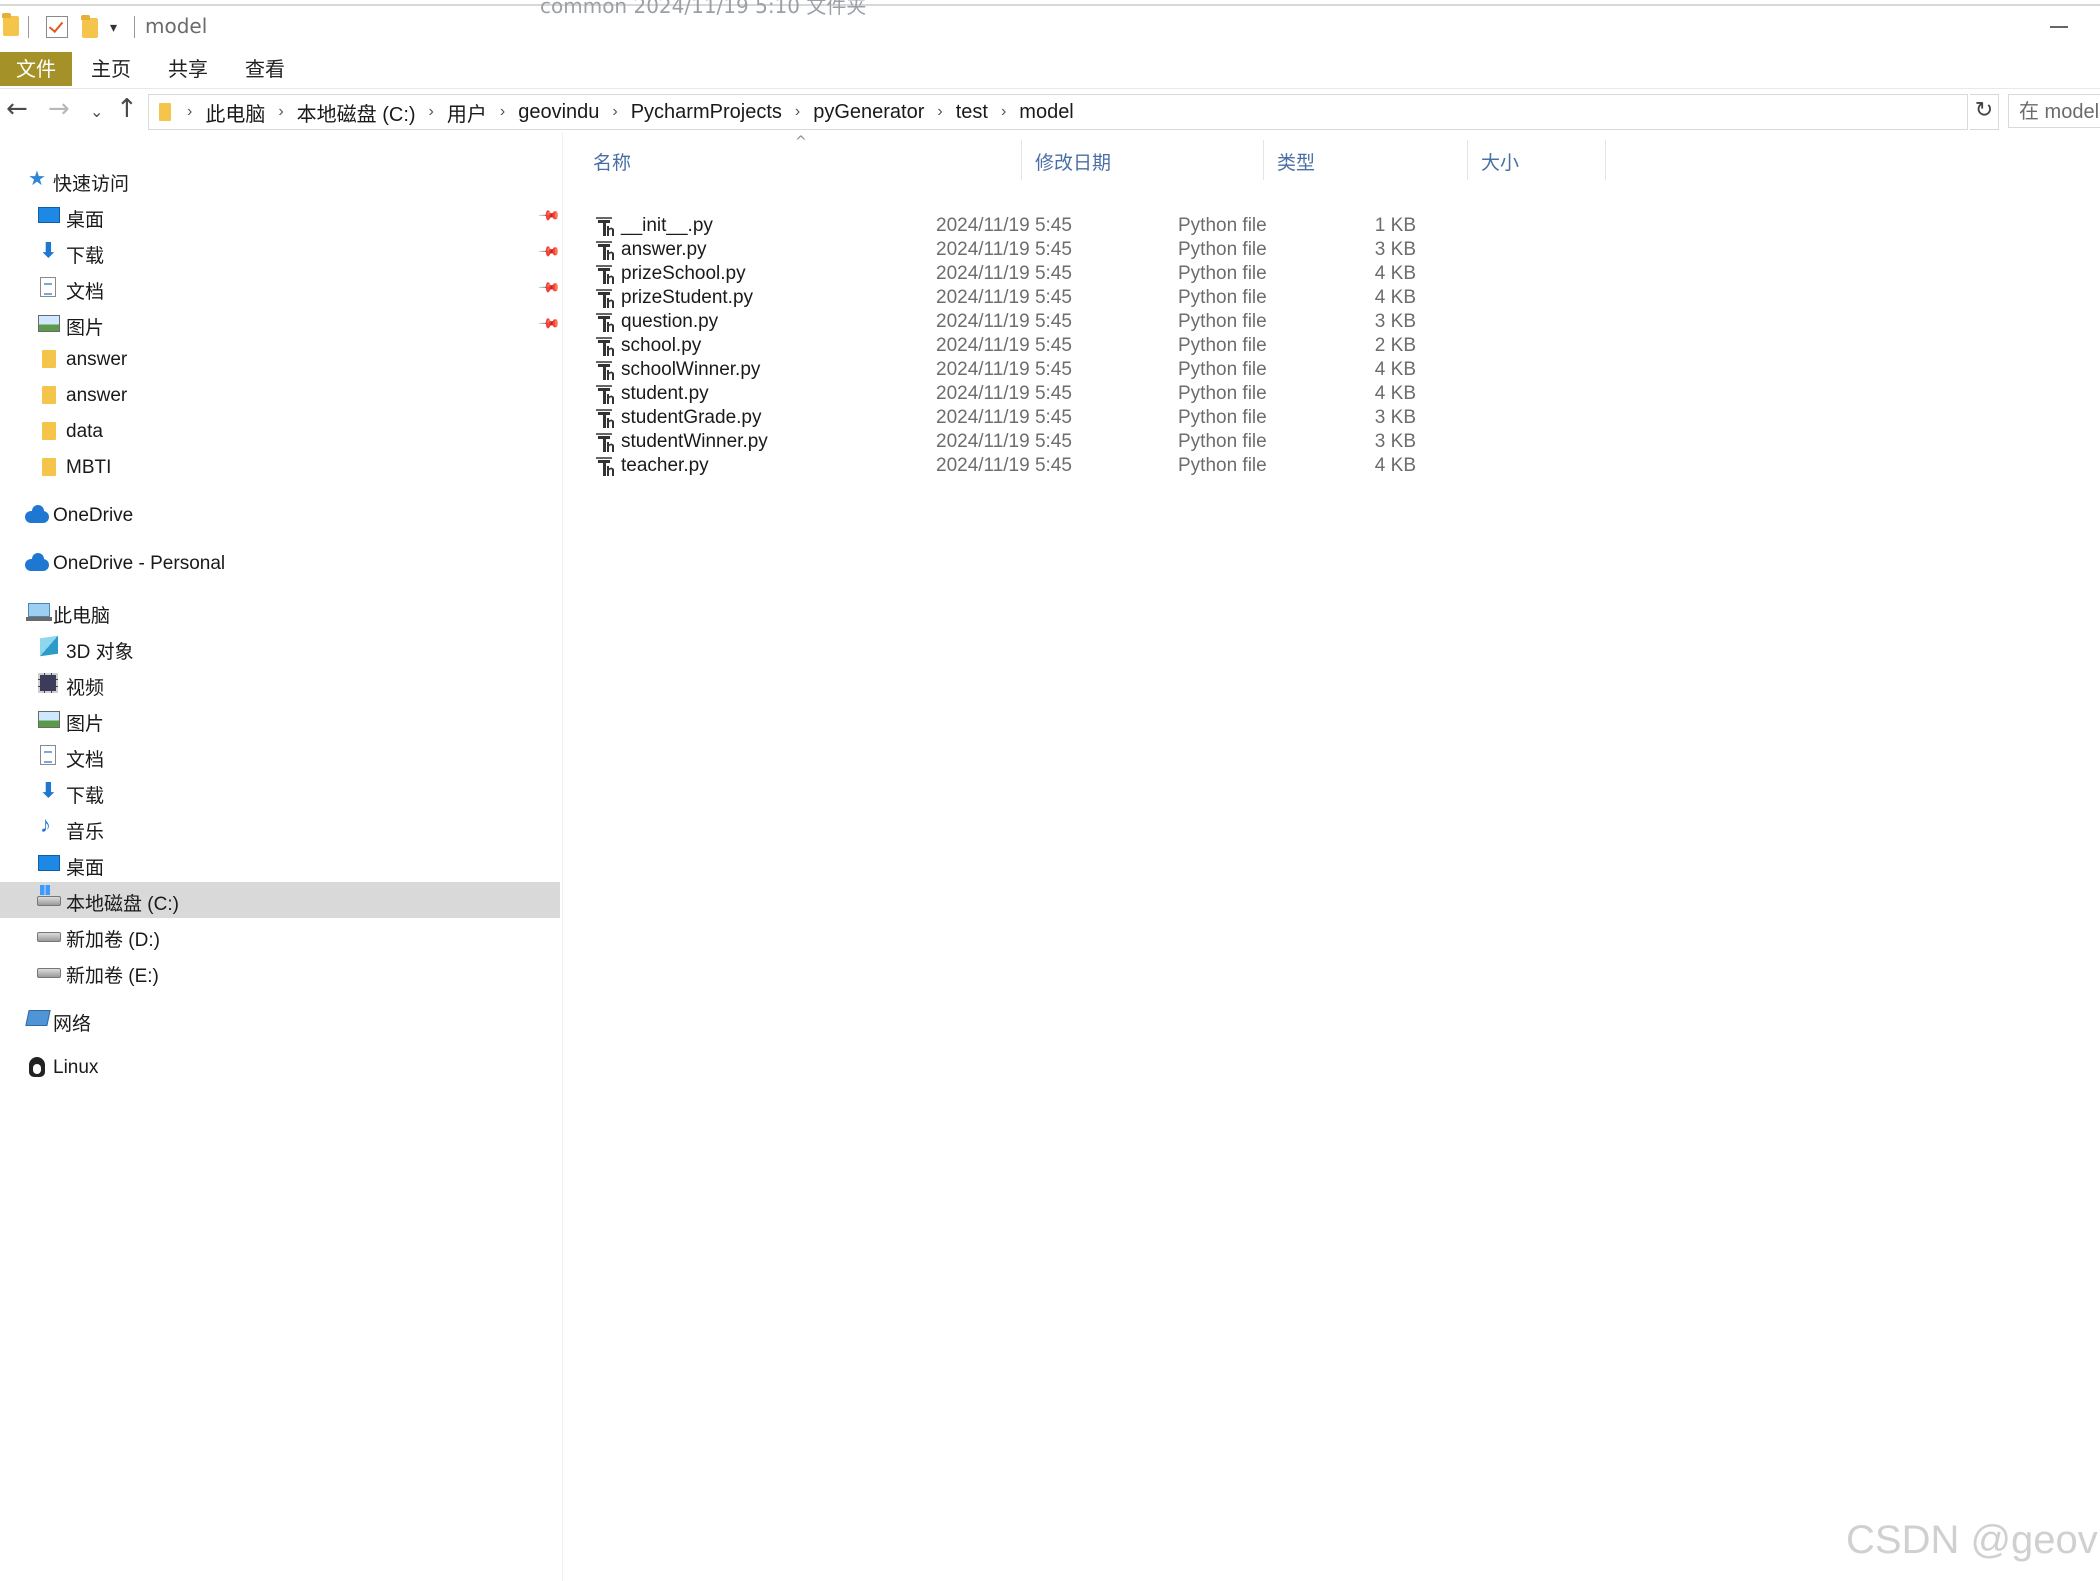  I want to click on watermark: CSDN @geovi, so click(1973, 1540).